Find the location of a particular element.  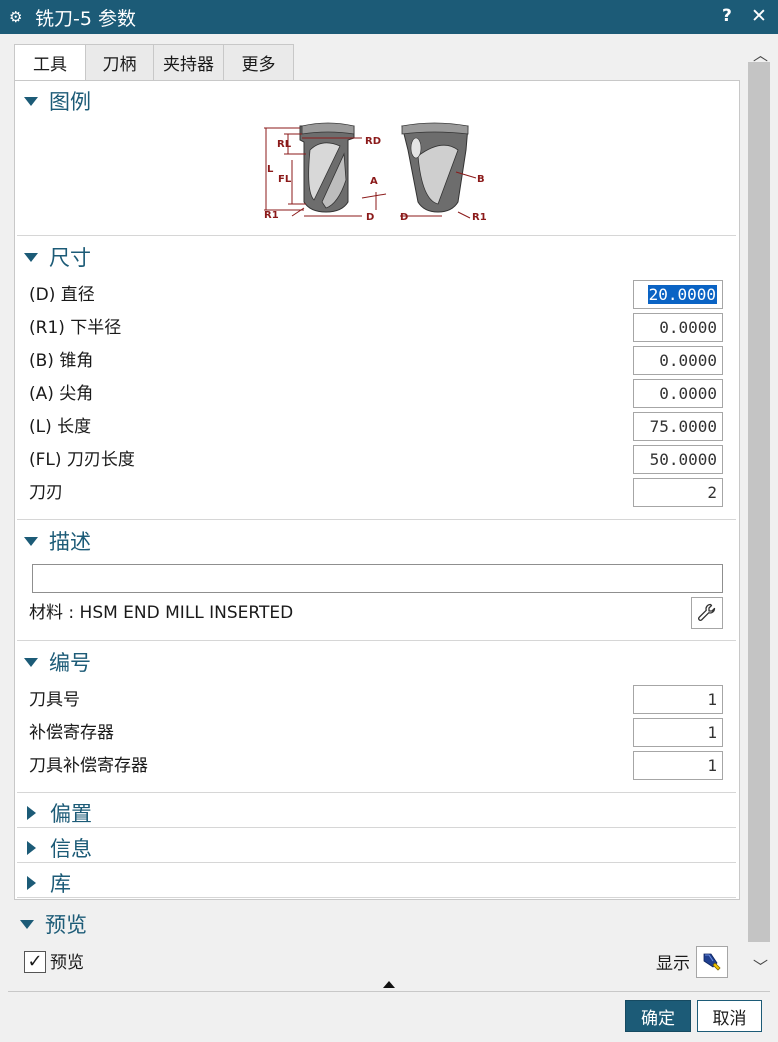

gear-icon: ⚙ is located at coordinates (16, 17).